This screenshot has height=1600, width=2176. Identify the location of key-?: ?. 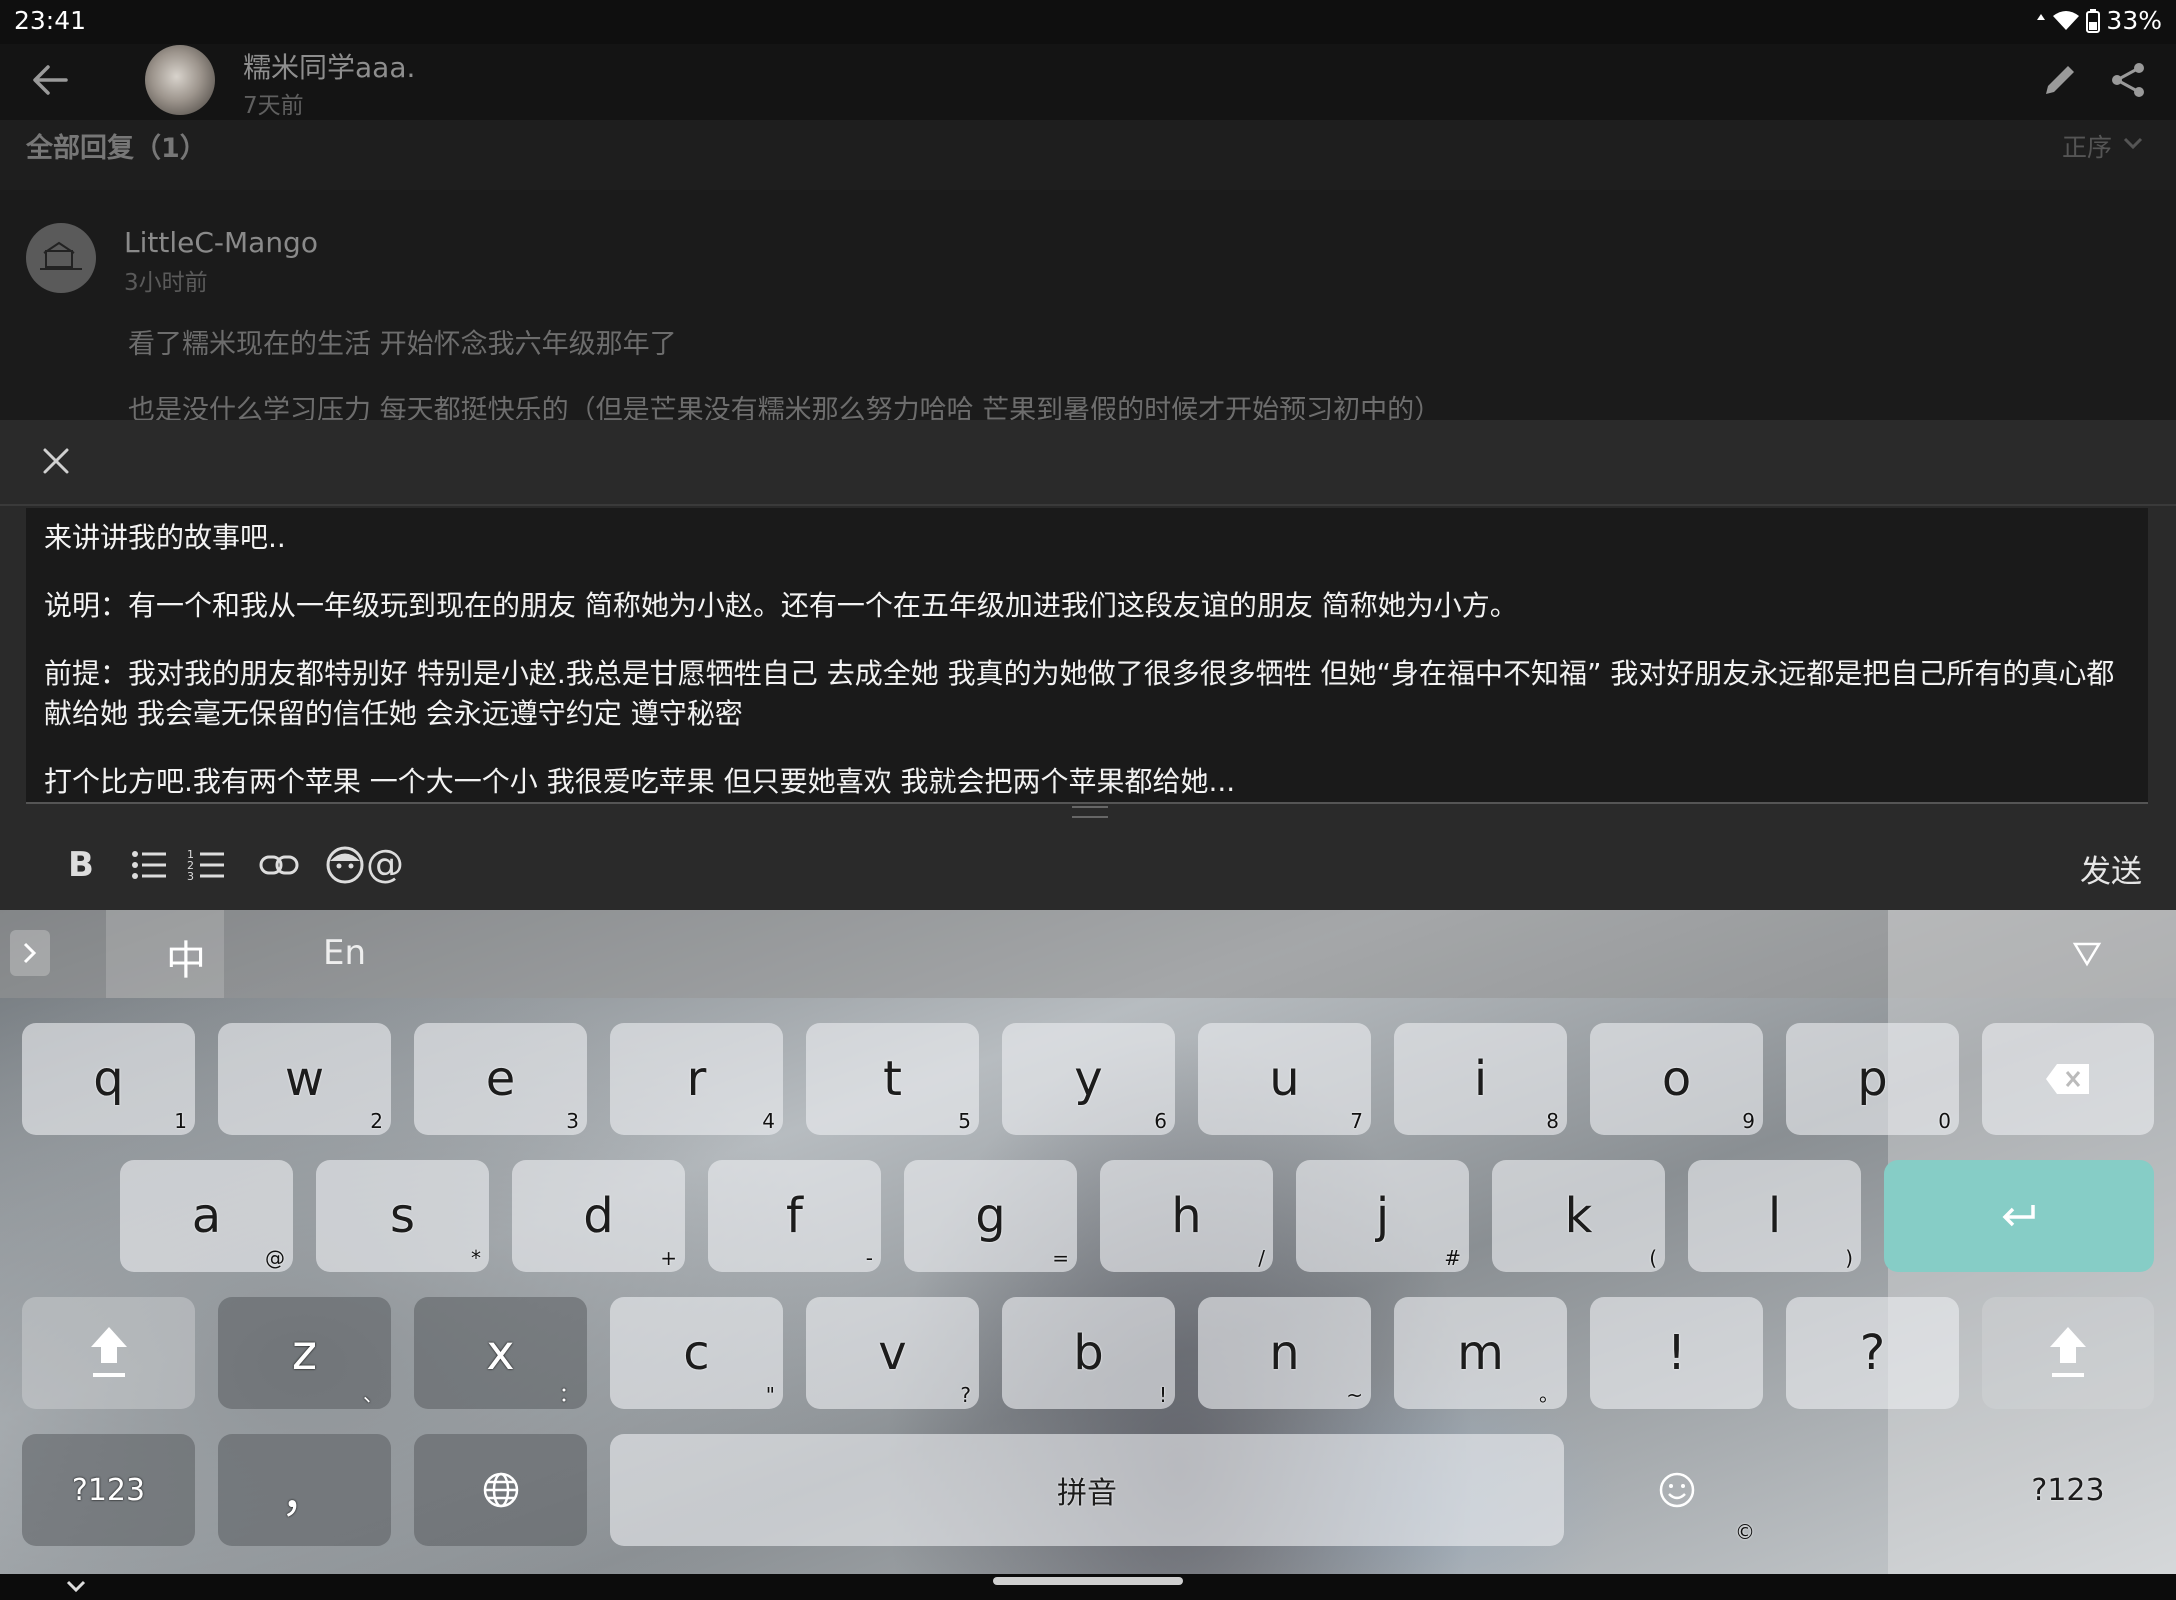
(1872, 1353).